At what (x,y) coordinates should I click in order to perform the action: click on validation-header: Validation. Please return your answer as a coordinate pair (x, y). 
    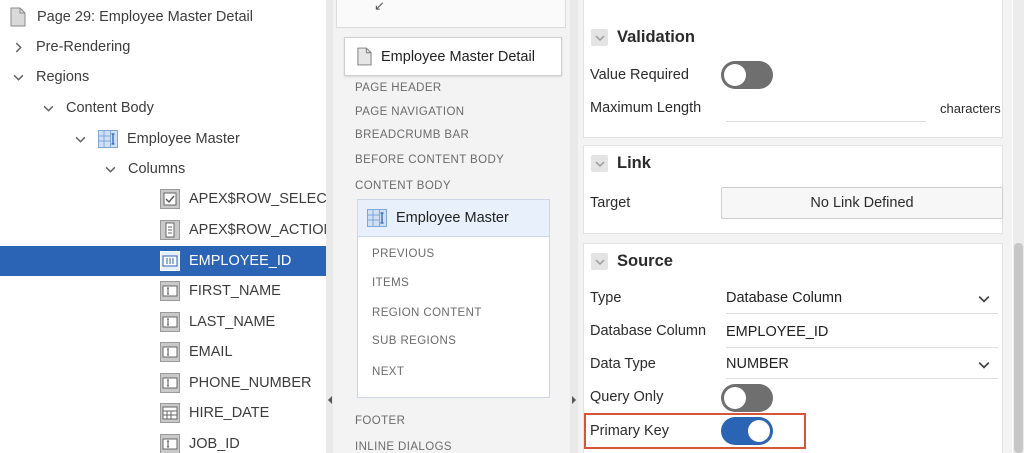
    Looking at the image, I should click on (643, 37).